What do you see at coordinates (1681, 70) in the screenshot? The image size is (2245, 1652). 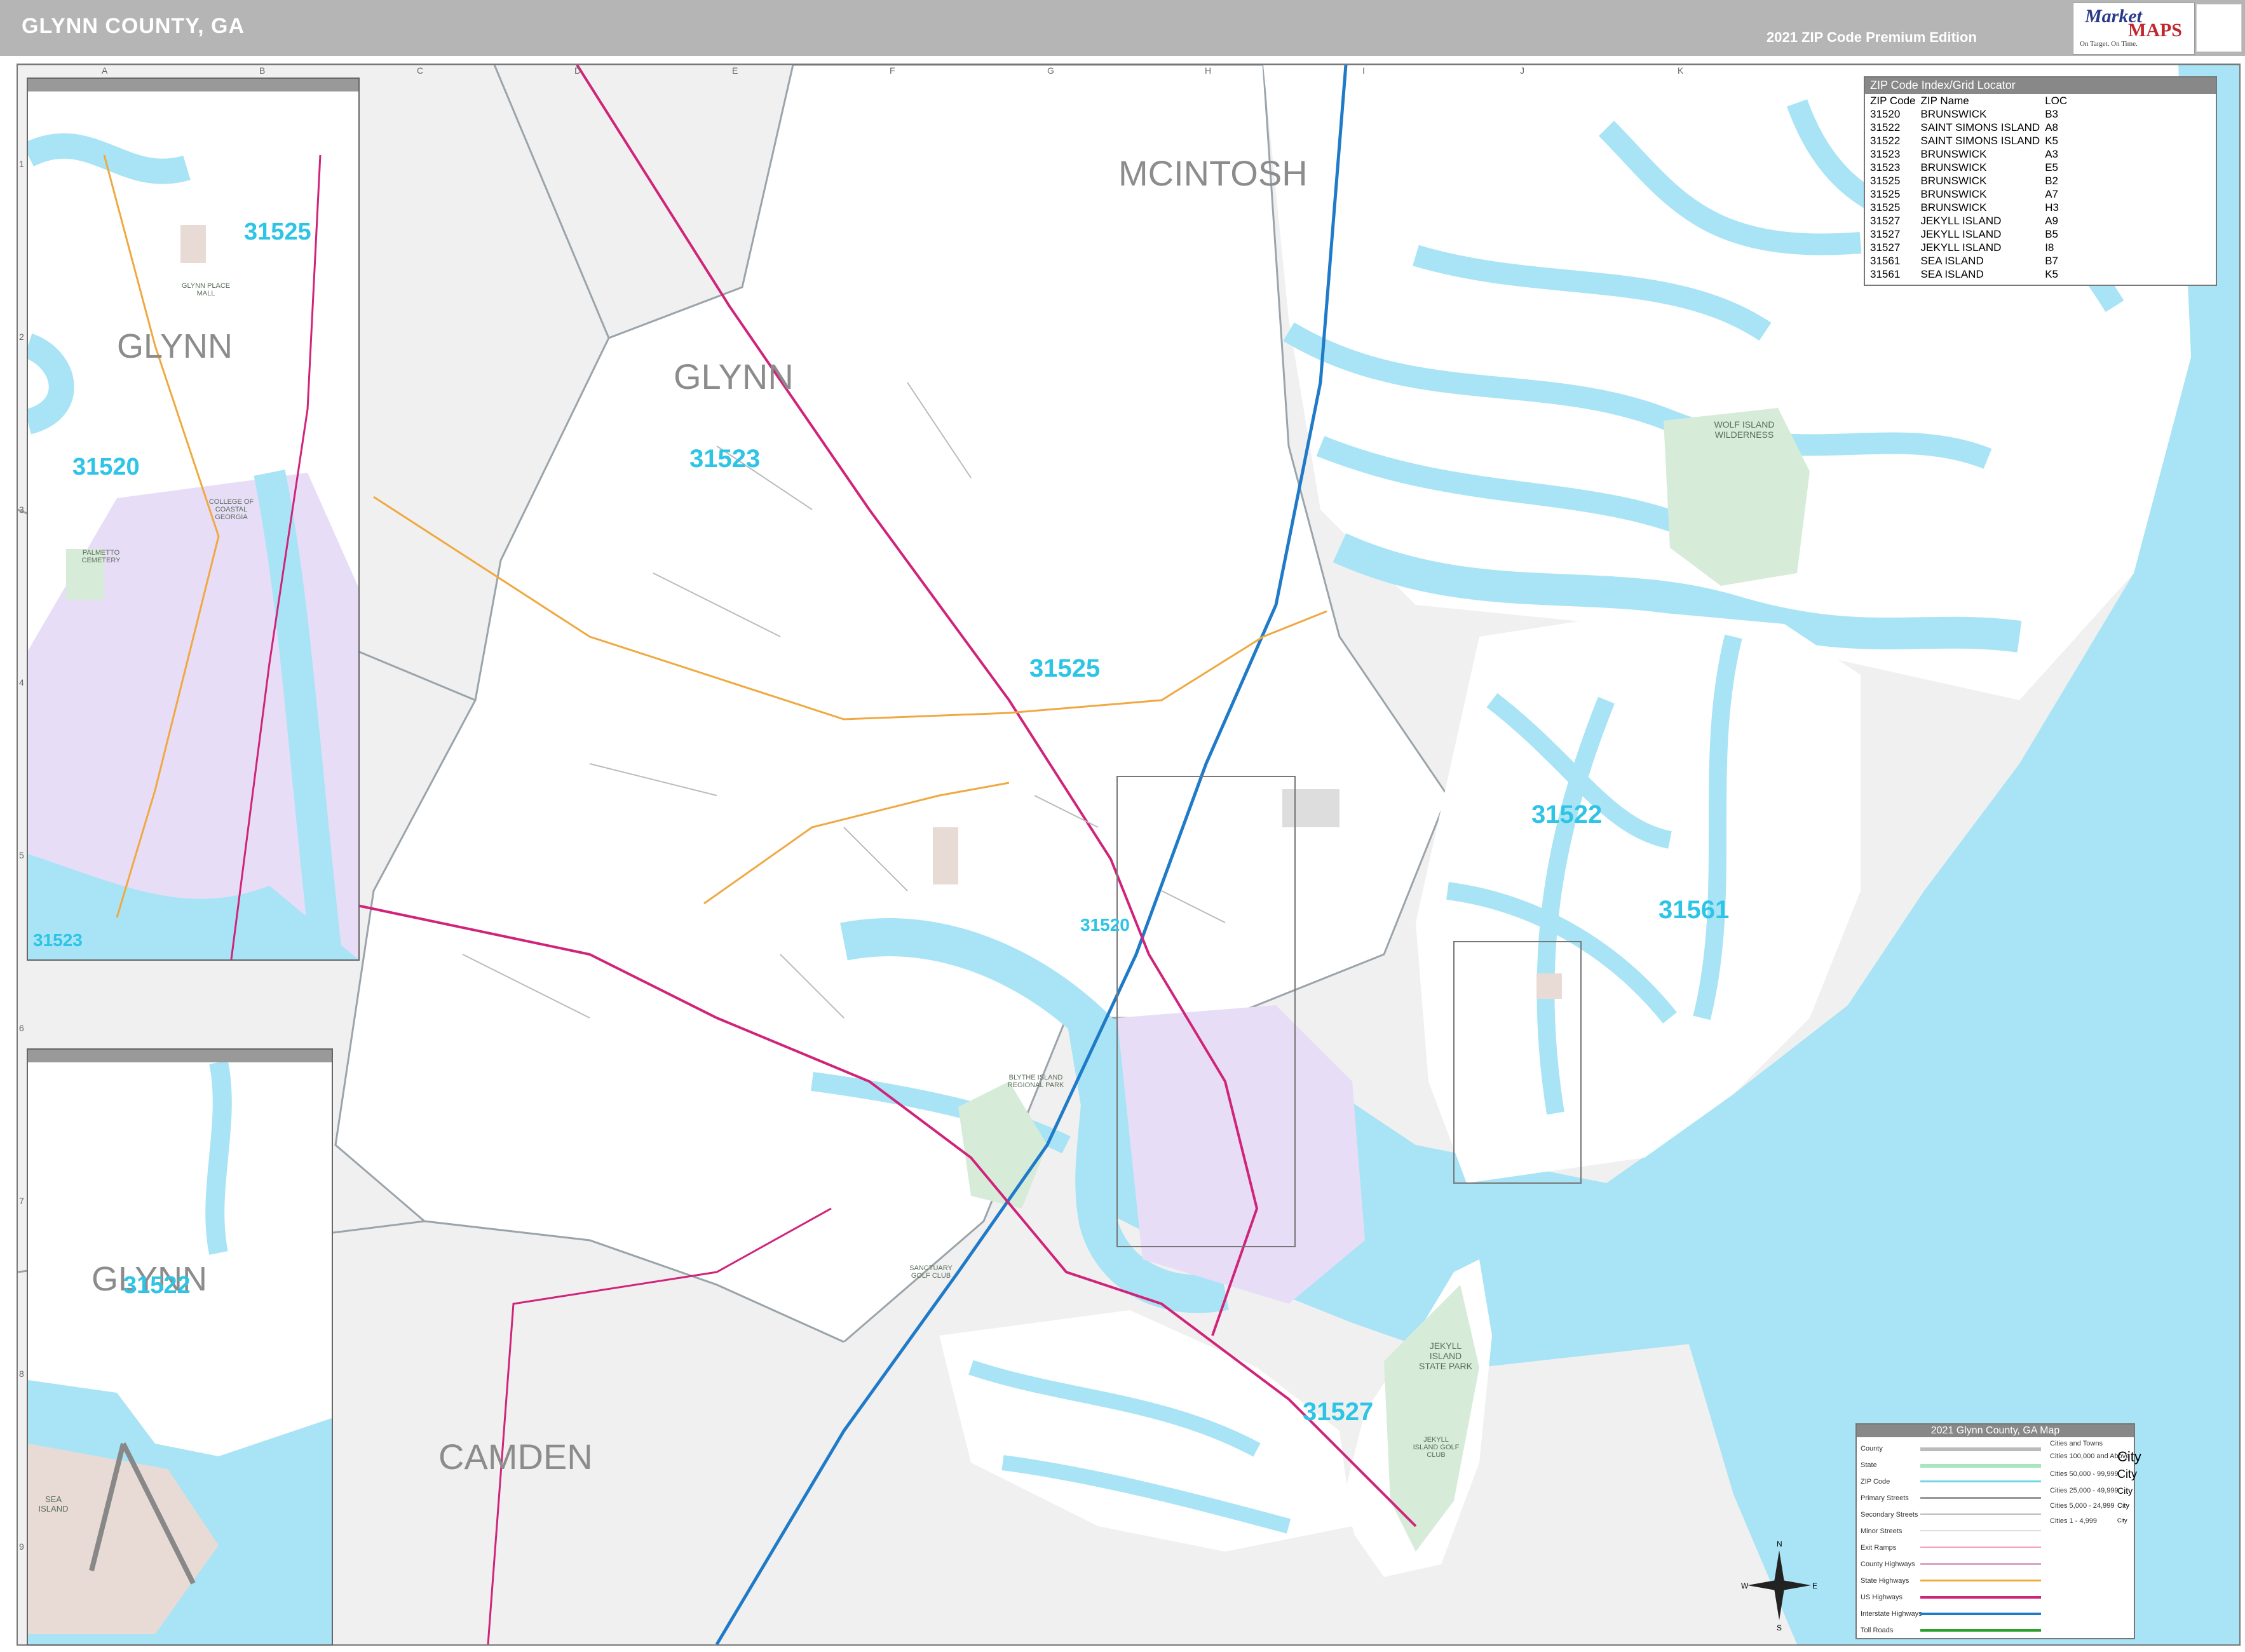 I see `grid-letter: K` at bounding box center [1681, 70].